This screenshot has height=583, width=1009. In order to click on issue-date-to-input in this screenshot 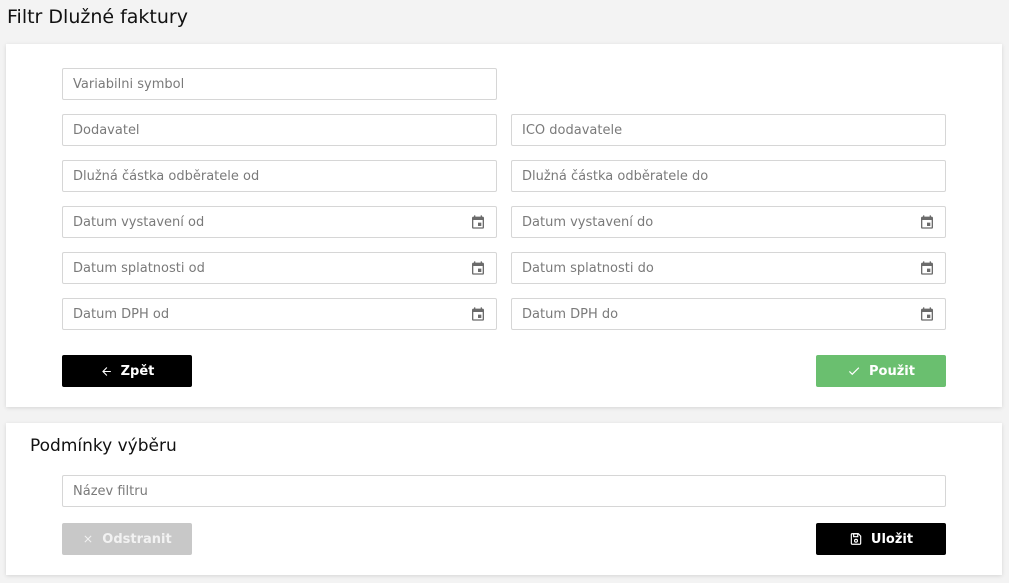, I will do `click(720, 222)`.